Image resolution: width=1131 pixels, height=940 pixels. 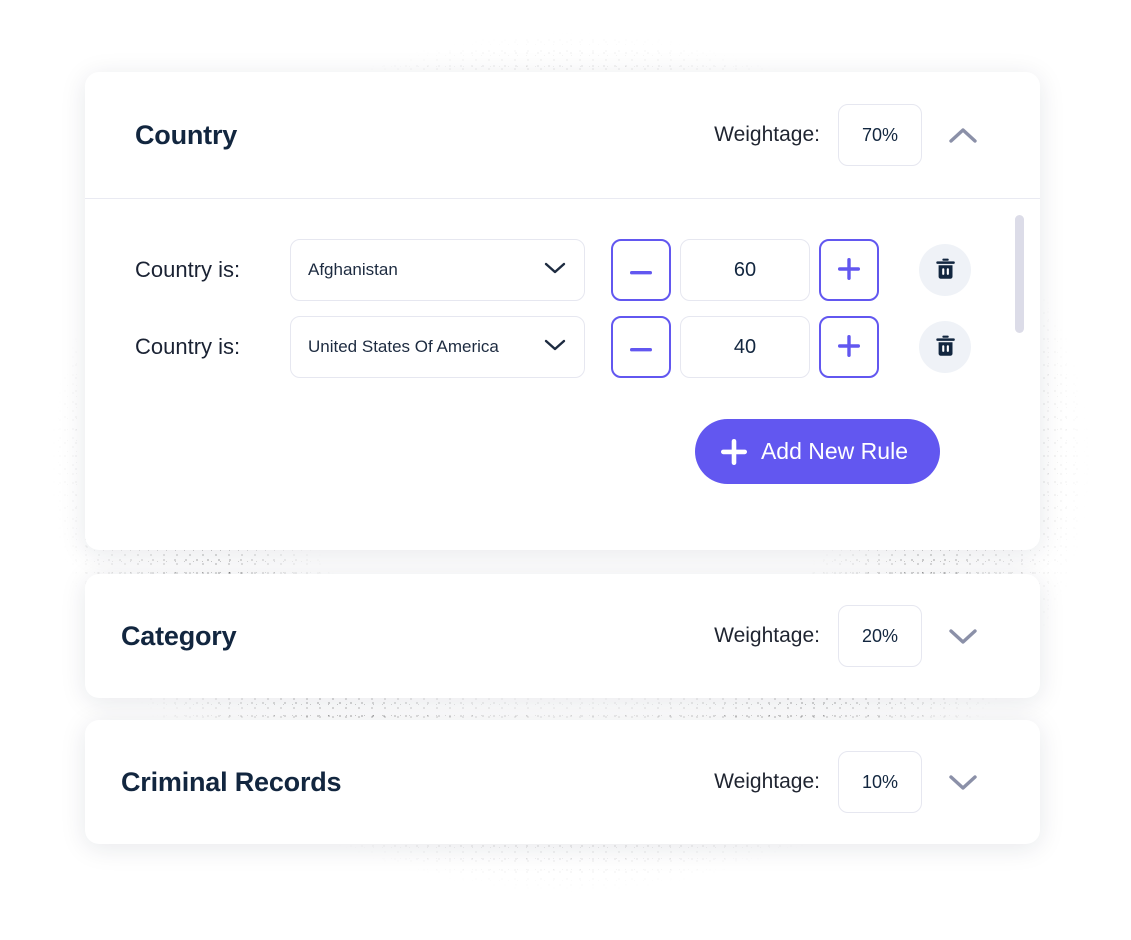 I want to click on country-select-value: Afghanistan, so click(x=353, y=269).